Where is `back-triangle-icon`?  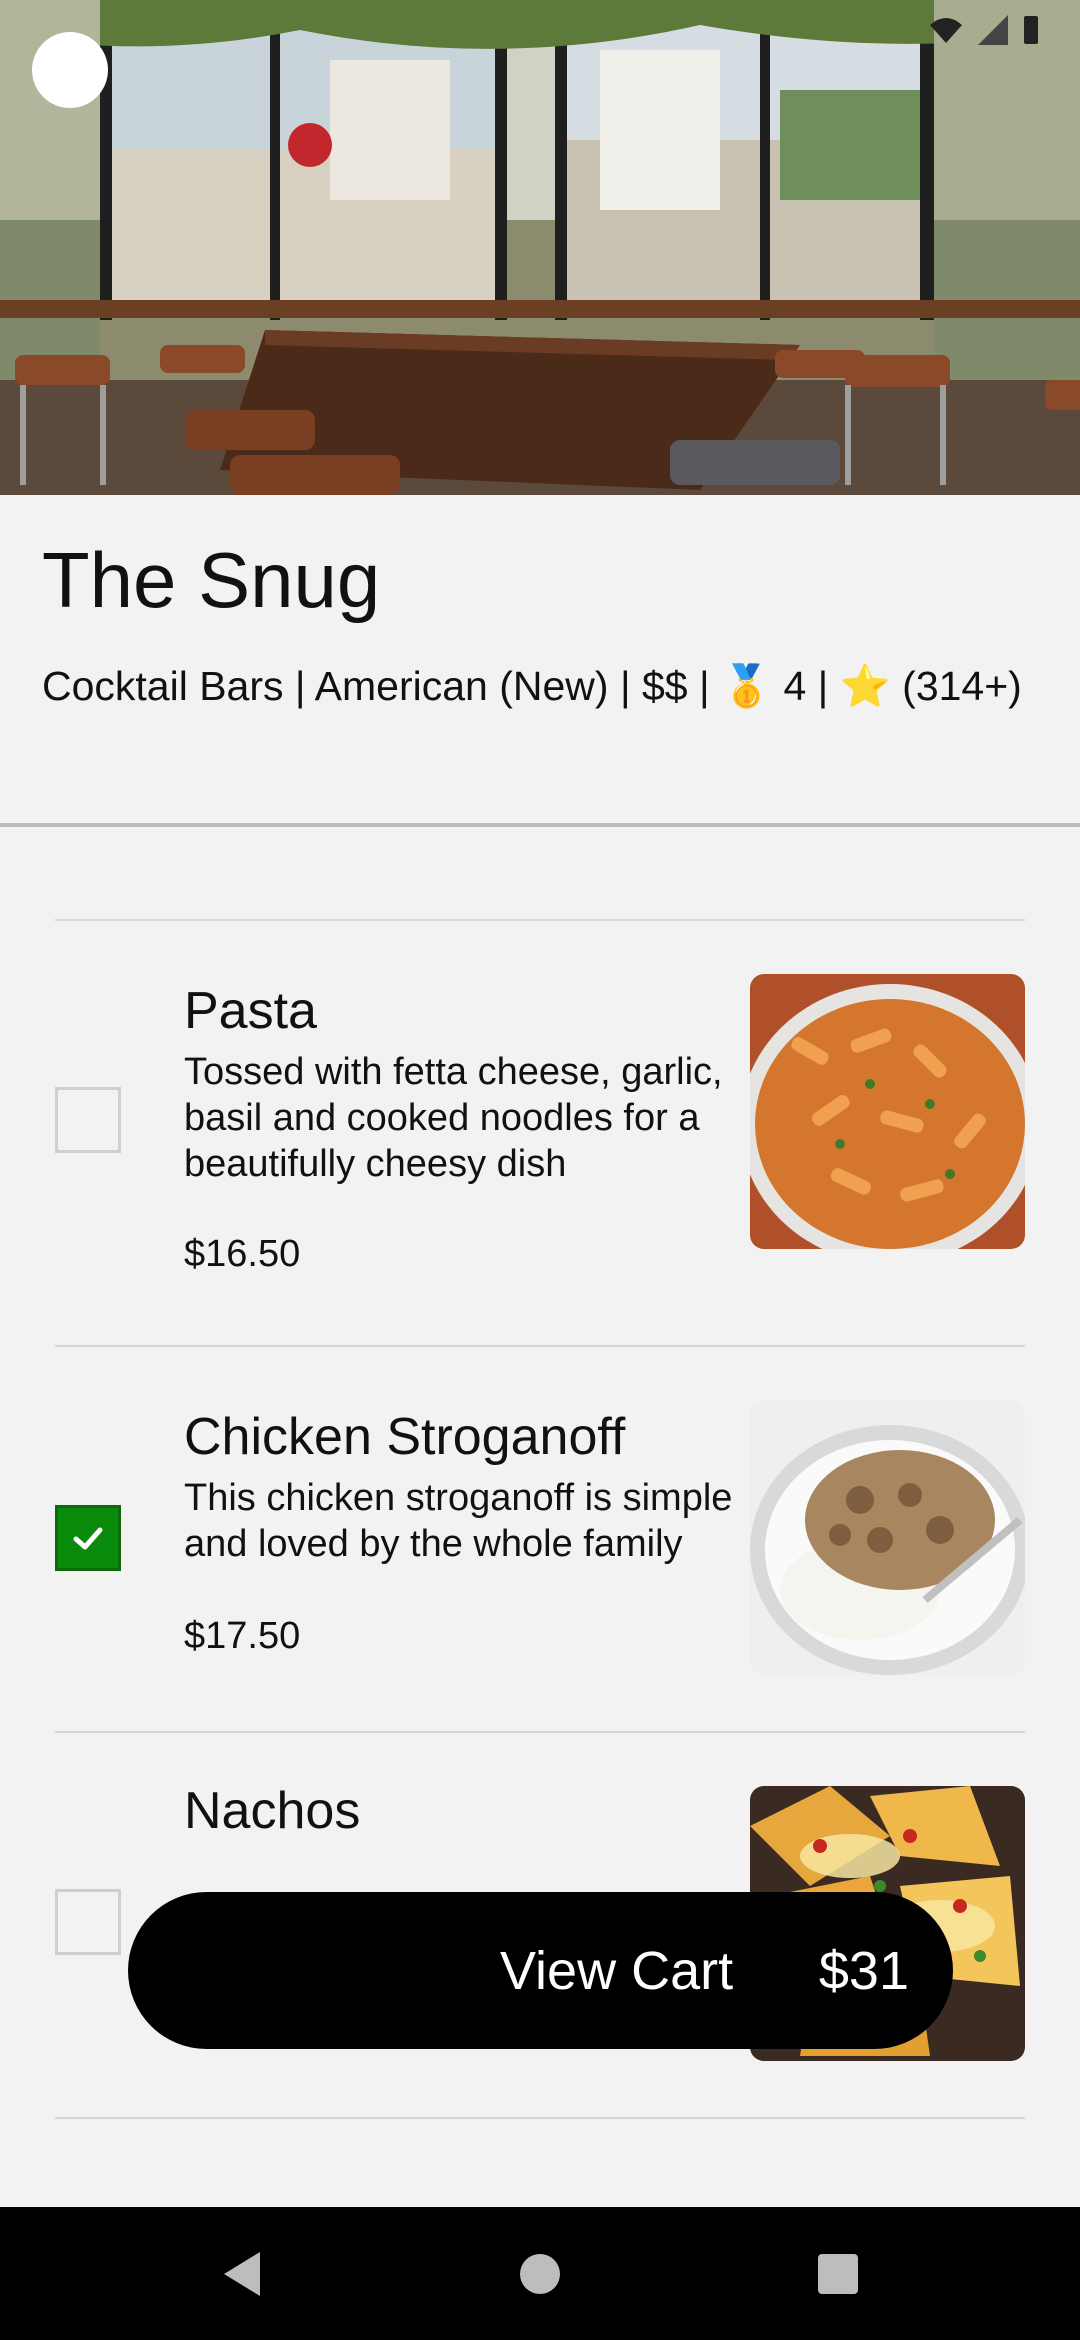 back-triangle-icon is located at coordinates (242, 2274).